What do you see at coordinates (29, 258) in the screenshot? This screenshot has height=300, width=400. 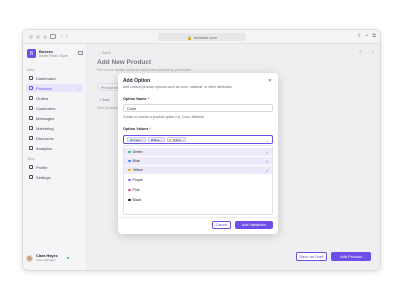 I see `avatar` at bounding box center [29, 258].